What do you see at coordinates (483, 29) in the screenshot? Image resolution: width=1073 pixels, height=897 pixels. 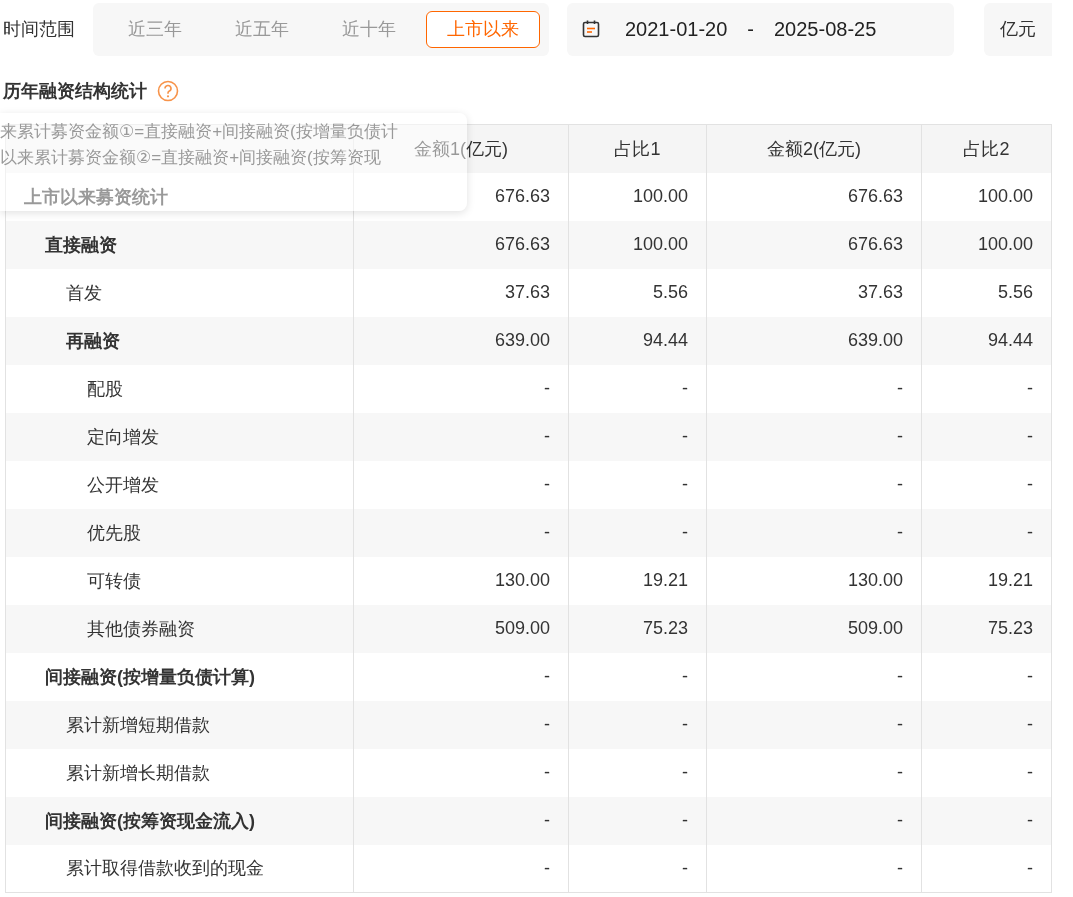 I see `range-tab: 上市以来` at bounding box center [483, 29].